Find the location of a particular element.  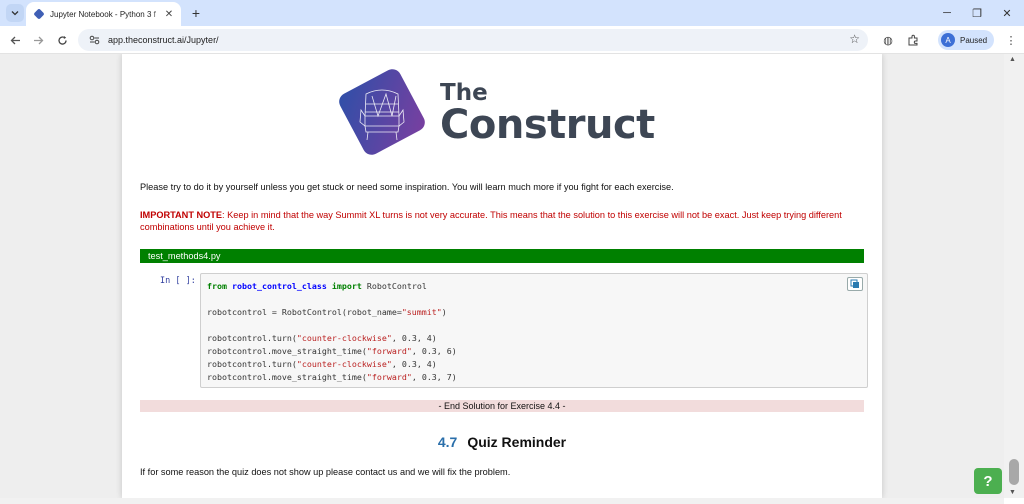

arrow-left-icon is located at coordinates (15, 40).